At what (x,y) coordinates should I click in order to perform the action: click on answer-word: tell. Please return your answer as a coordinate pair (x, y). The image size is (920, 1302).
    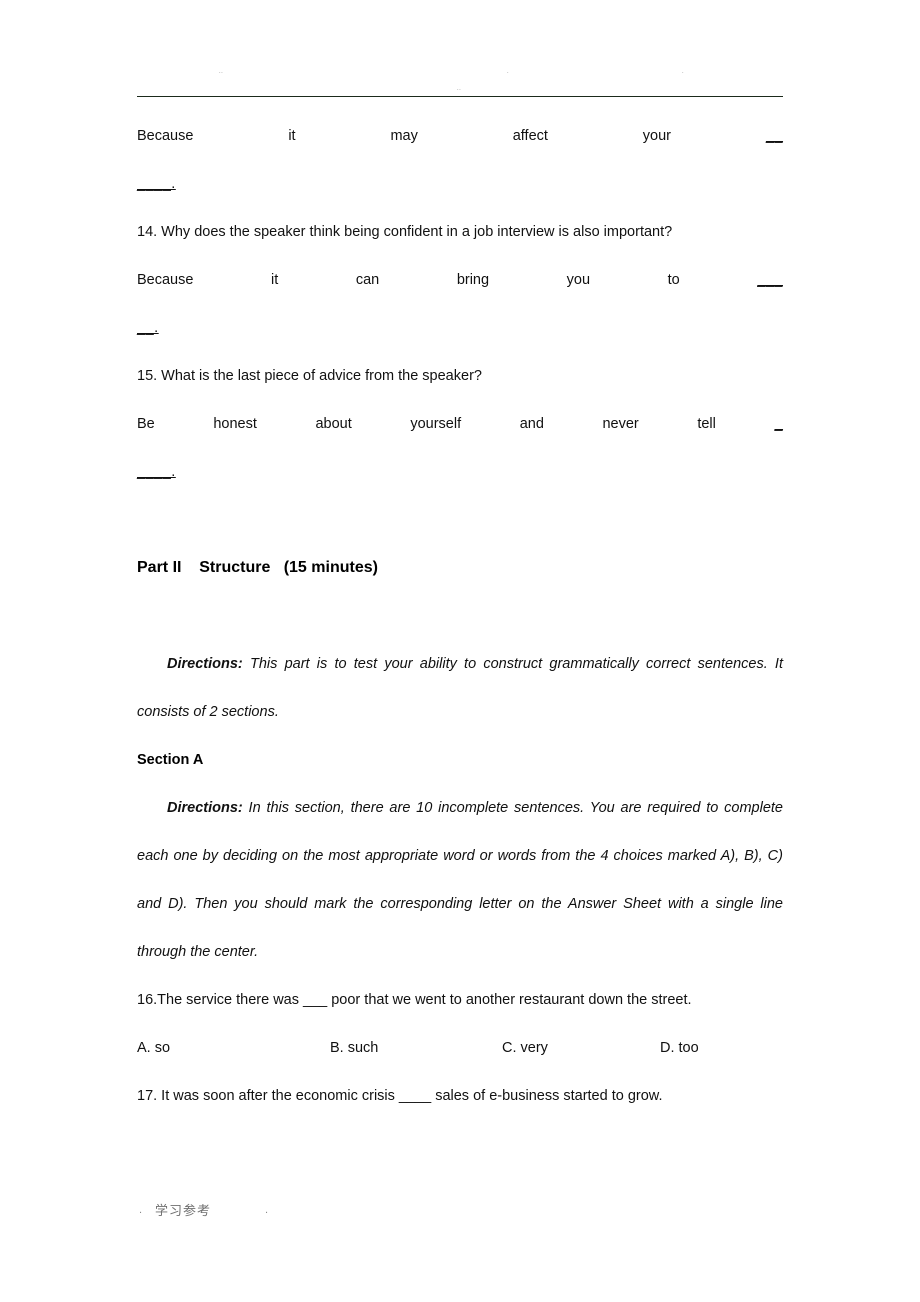
    Looking at the image, I should click on (706, 424).